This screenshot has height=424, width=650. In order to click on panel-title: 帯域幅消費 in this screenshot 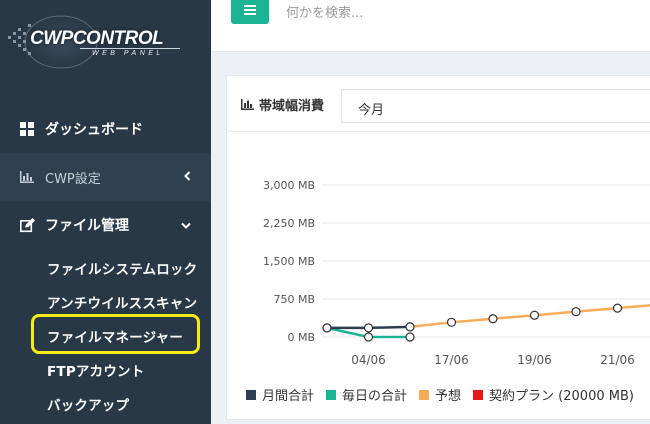, I will do `click(282, 104)`.